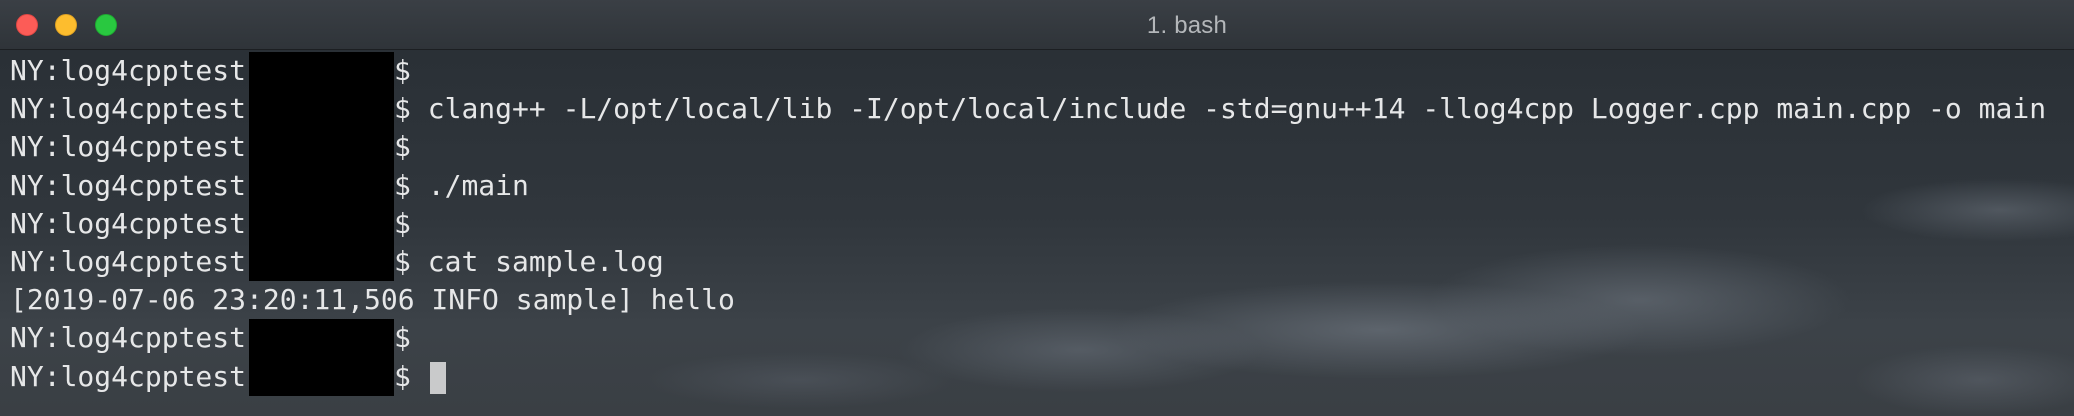 The height and width of the screenshot is (416, 2074). I want to click on prompt-line: NY:log4cpptest $ cat sample.log, so click(1028, 262).